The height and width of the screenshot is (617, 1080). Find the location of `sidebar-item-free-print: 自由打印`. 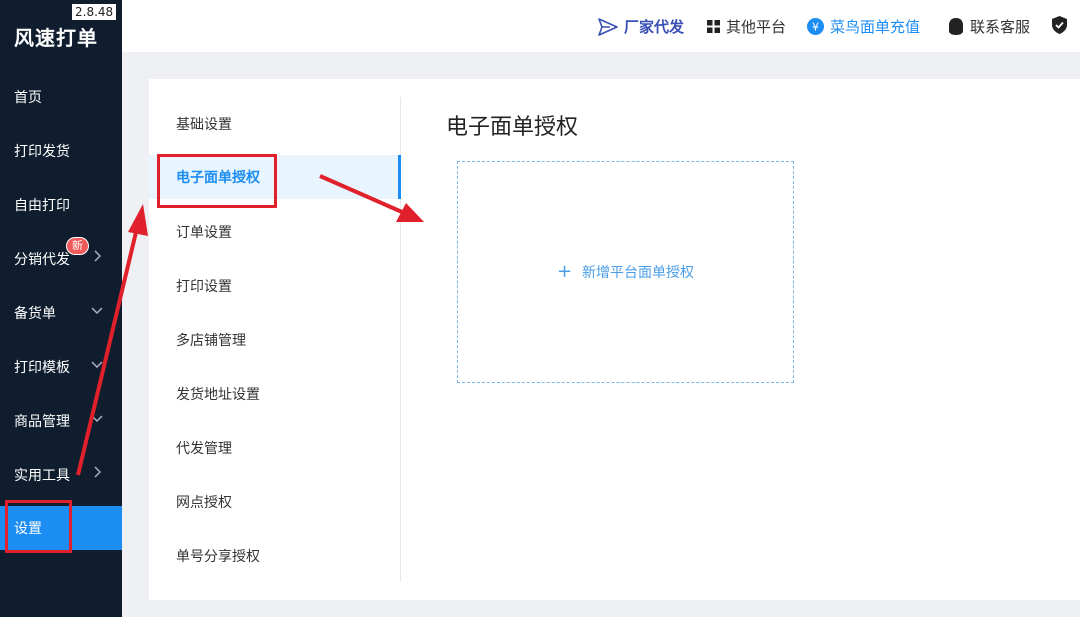

sidebar-item-free-print: 自由打印 is located at coordinates (61, 205).